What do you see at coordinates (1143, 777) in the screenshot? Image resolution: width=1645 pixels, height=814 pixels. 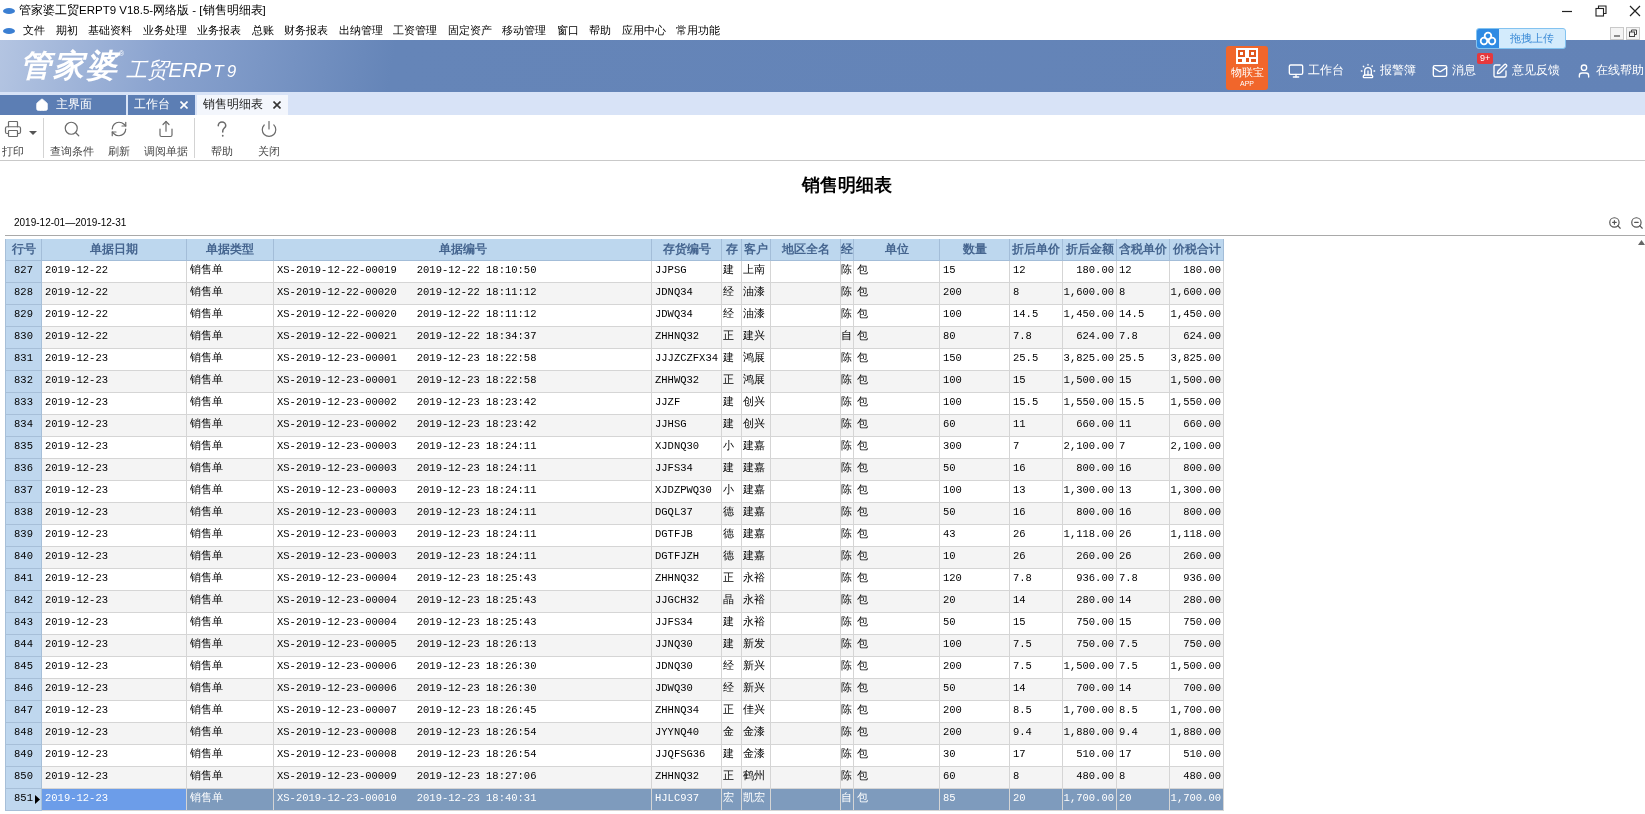 I see `table-cell: 8` at bounding box center [1143, 777].